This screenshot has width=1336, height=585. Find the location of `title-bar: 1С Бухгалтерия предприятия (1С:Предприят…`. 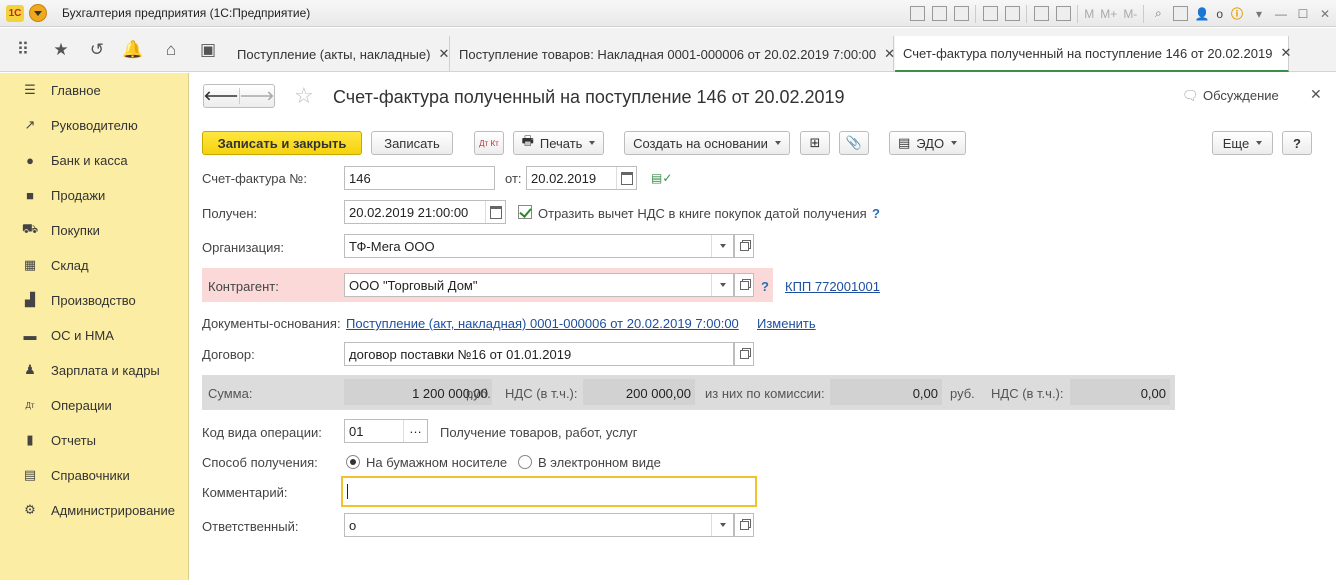

title-bar: 1С Бухгалтерия предприятия (1С:Предприят… is located at coordinates (668, 13).